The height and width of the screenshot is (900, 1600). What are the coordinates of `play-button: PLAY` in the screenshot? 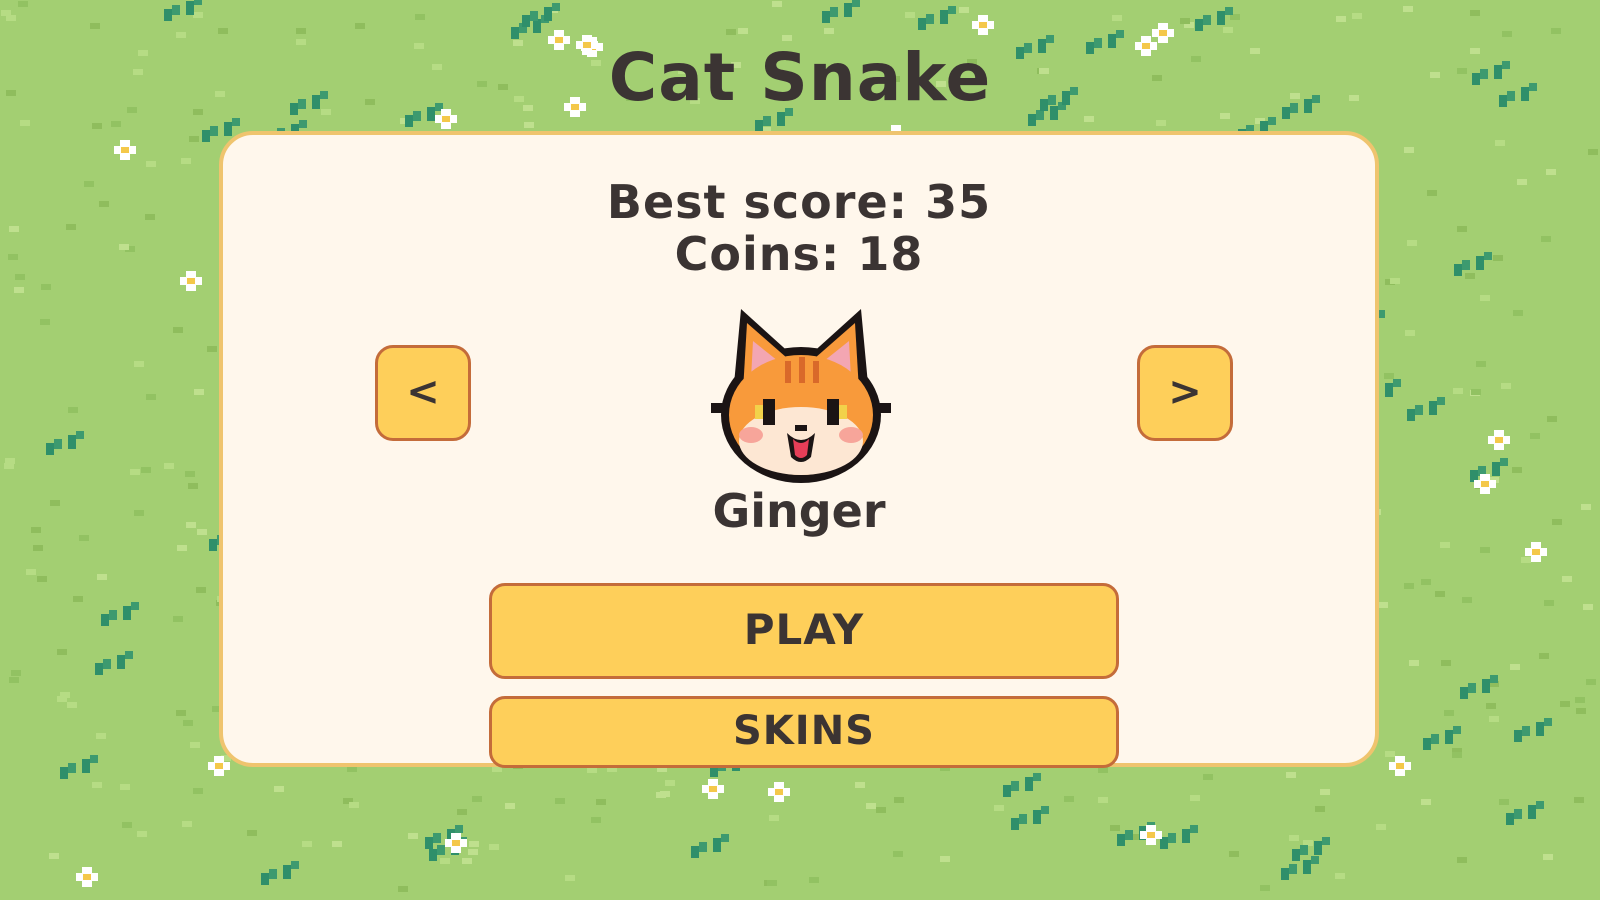 It's located at (804, 631).